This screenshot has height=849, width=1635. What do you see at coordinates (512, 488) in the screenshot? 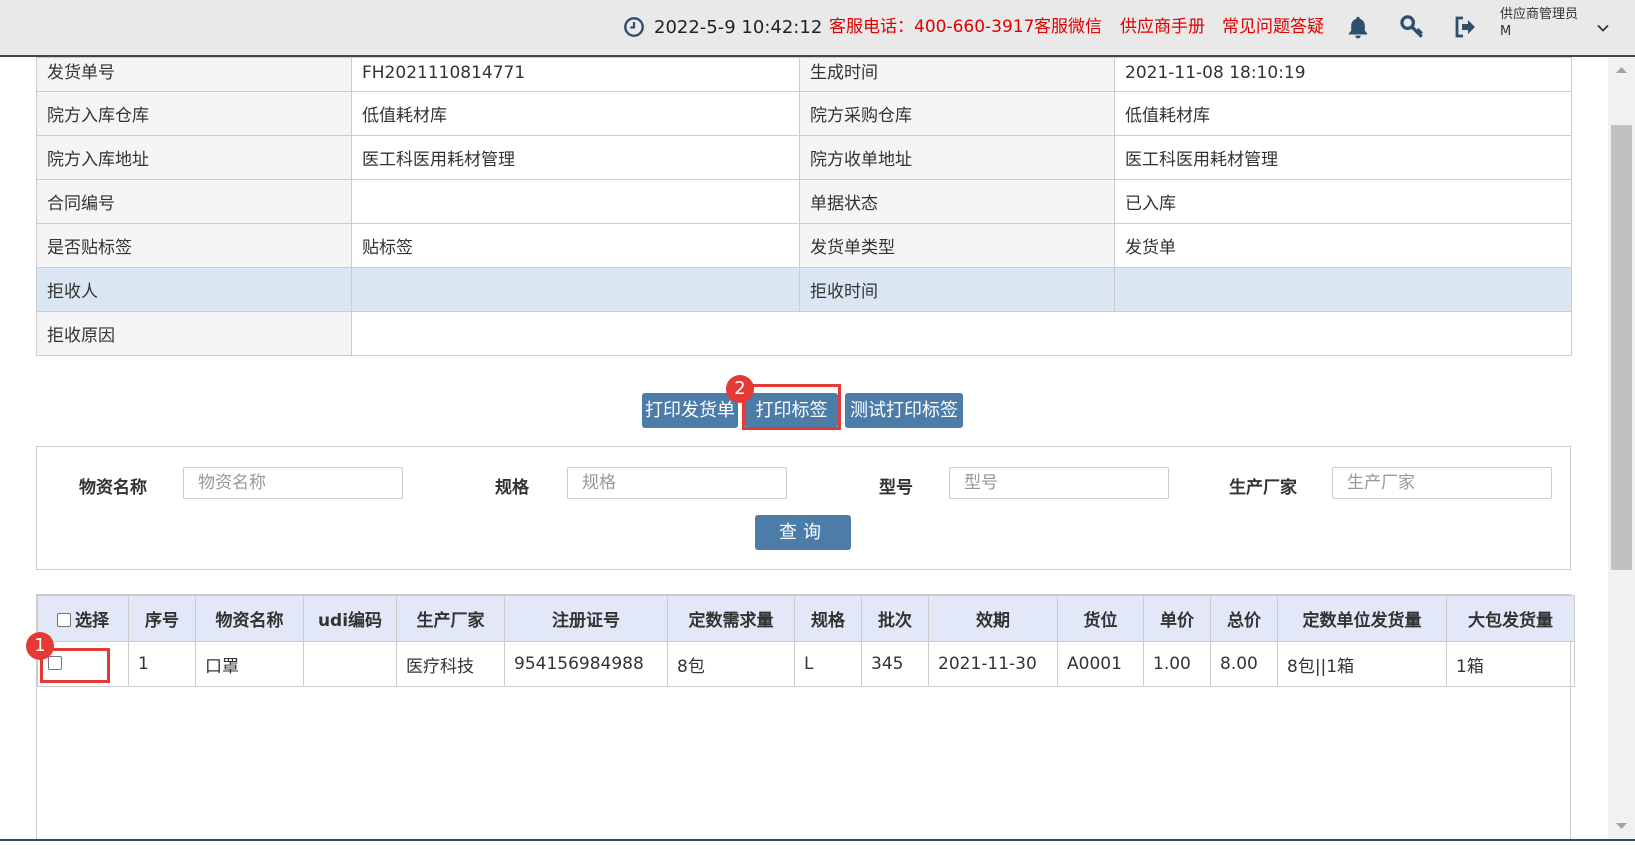
I see `spec-label: 规格` at bounding box center [512, 488].